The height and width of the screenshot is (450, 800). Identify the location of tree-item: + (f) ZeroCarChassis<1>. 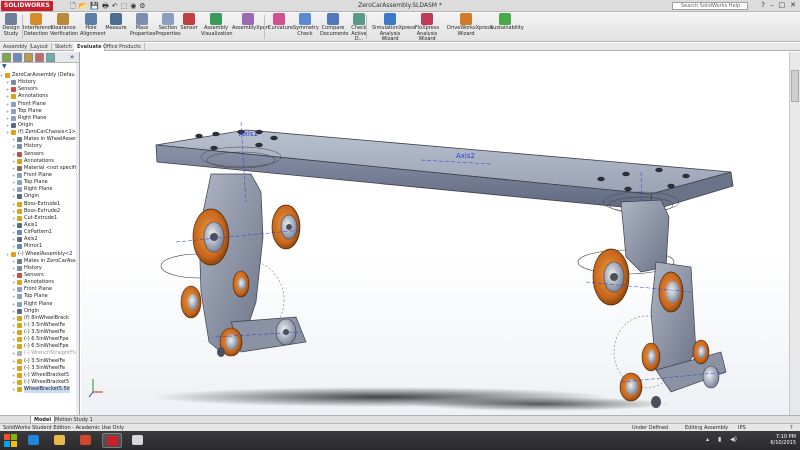
(39, 132).